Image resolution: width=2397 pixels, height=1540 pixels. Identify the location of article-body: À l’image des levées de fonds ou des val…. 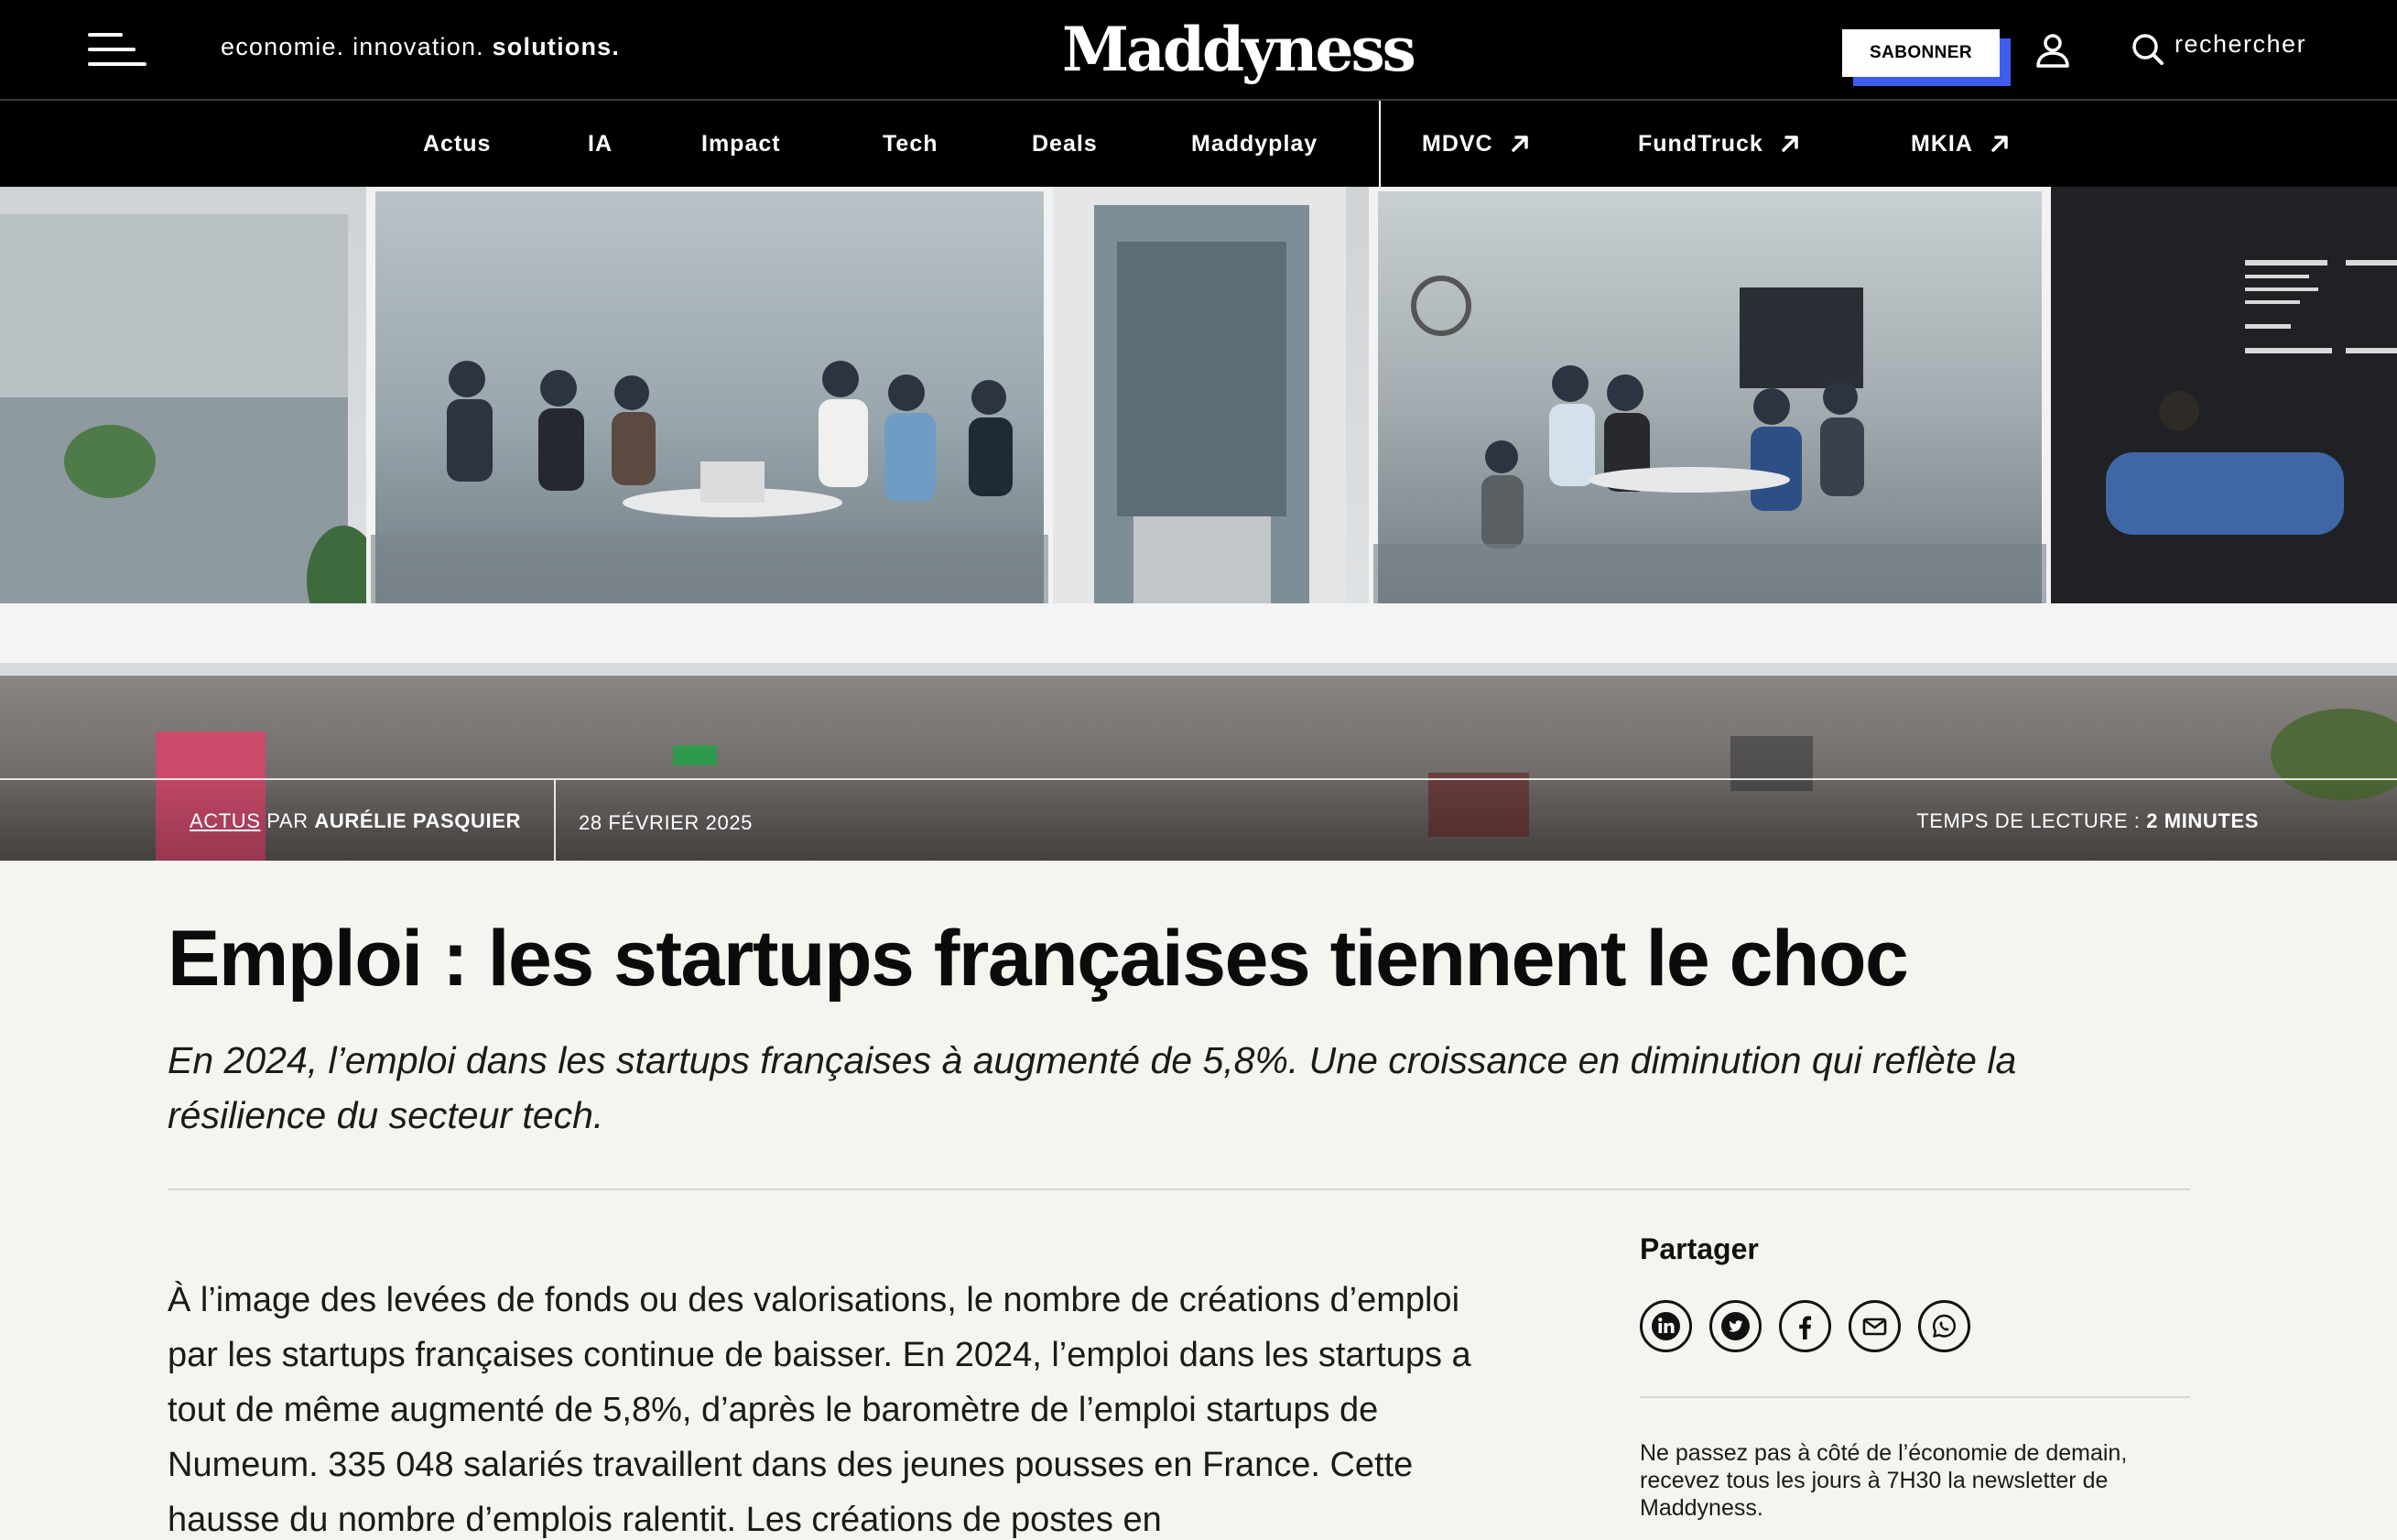
(819, 1410).